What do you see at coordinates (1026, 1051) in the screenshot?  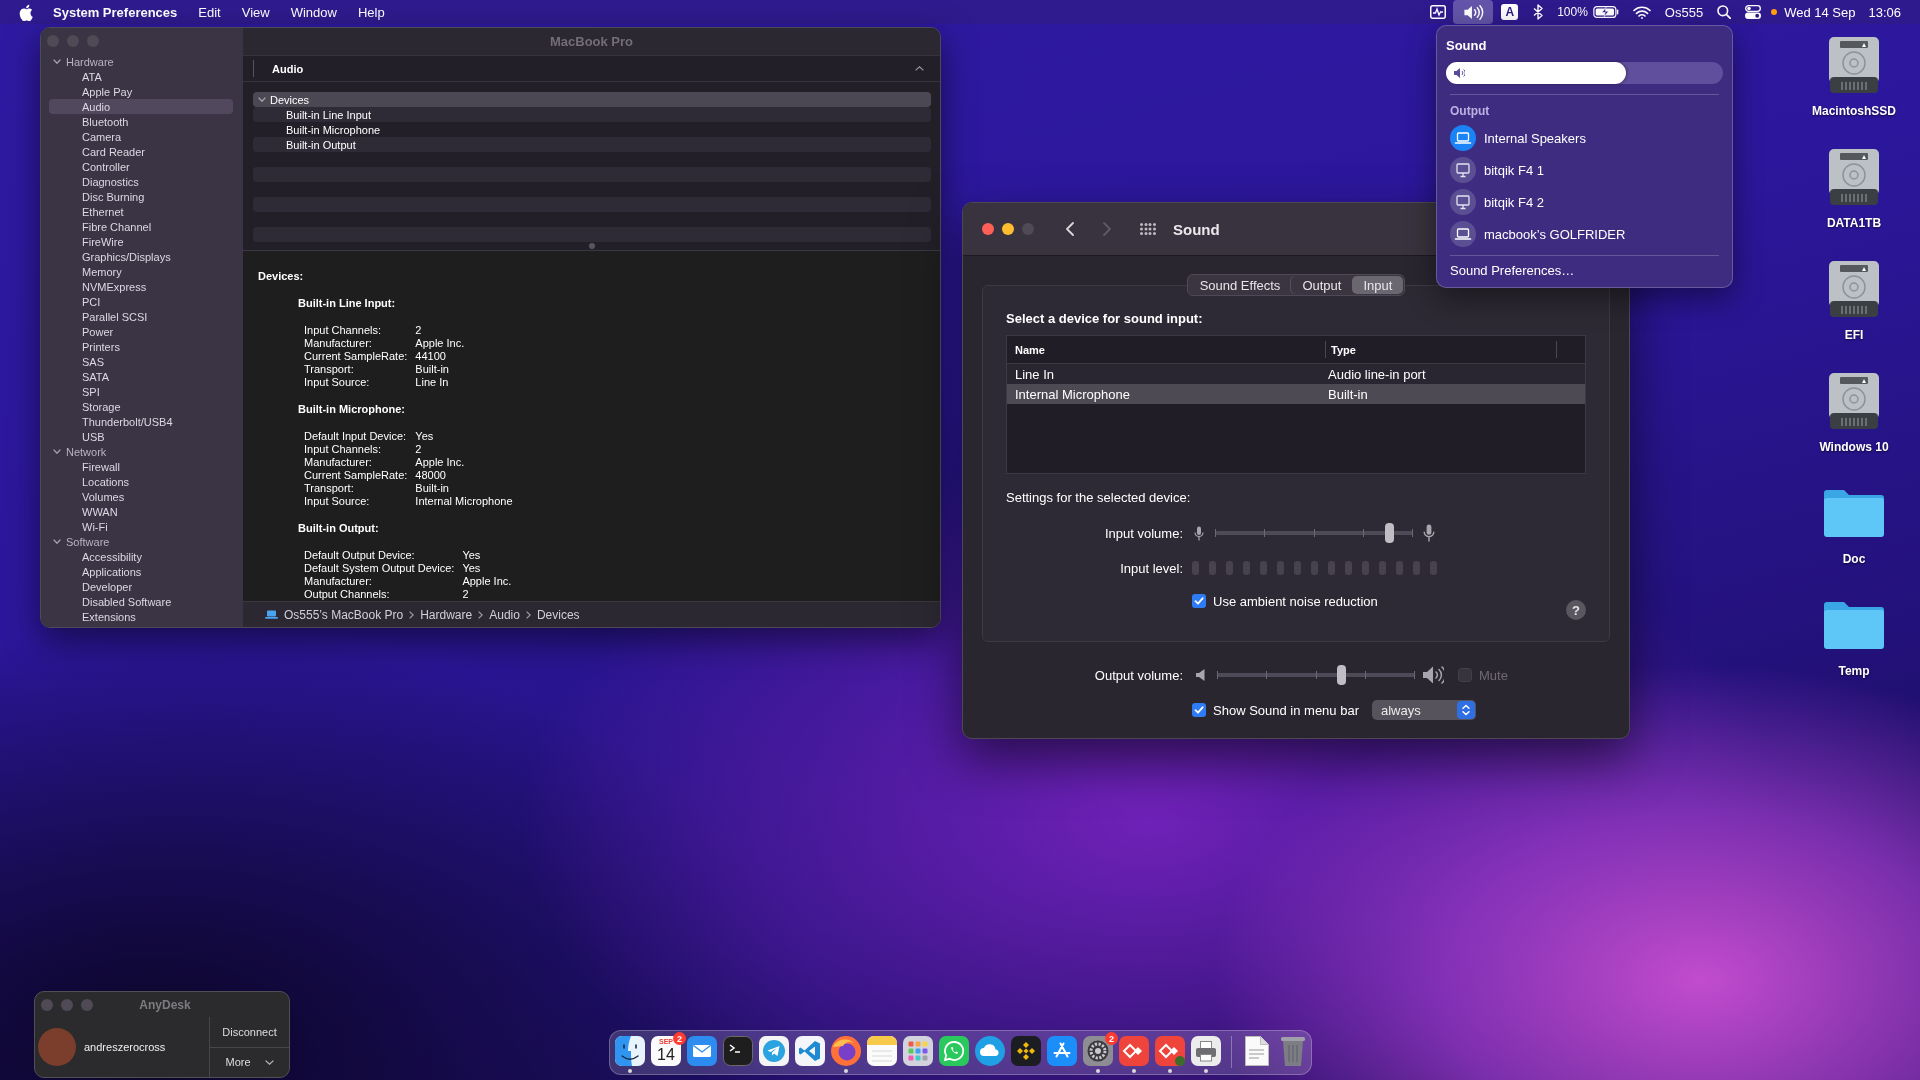 I see `diamond-pattern-icon` at bounding box center [1026, 1051].